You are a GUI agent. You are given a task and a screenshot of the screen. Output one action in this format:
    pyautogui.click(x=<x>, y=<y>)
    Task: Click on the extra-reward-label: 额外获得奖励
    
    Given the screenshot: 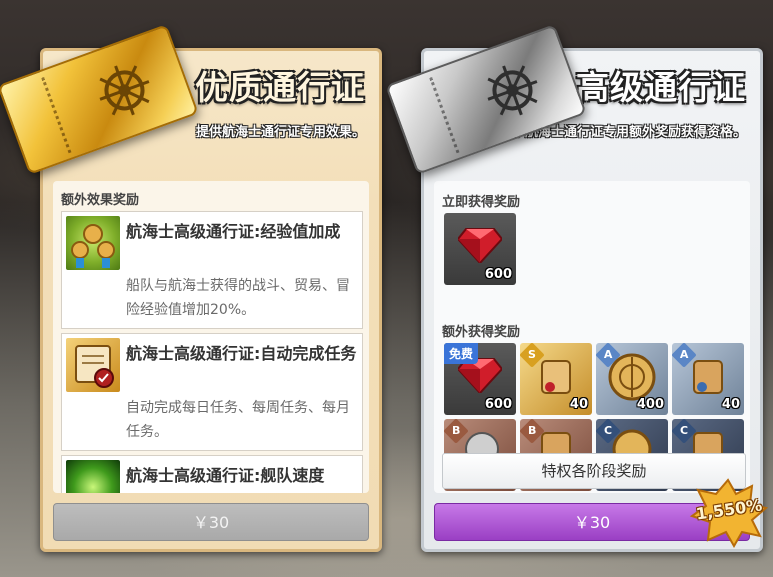 What is the action you would take?
    pyautogui.click(x=481, y=332)
    